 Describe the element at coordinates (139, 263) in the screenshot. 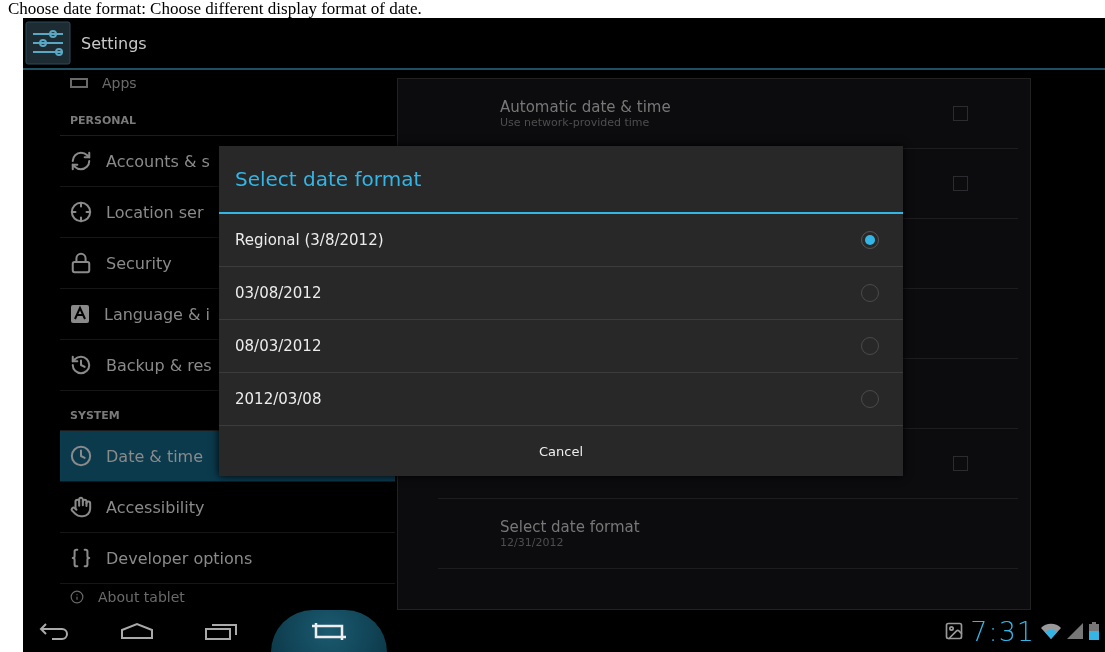

I see `item-label: Security` at that location.